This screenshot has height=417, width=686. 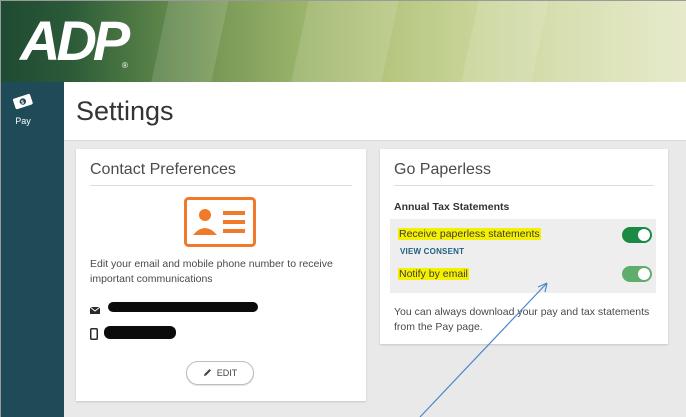 I want to click on edit-button-label: EDIT, so click(x=227, y=373).